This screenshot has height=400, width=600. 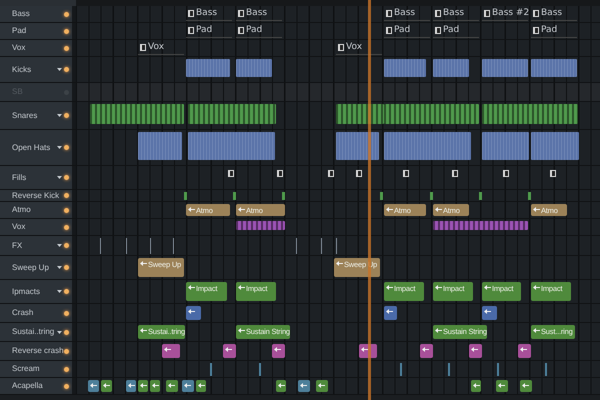 What do you see at coordinates (36, 177) in the screenshot?
I see `track-header: Fills` at bounding box center [36, 177].